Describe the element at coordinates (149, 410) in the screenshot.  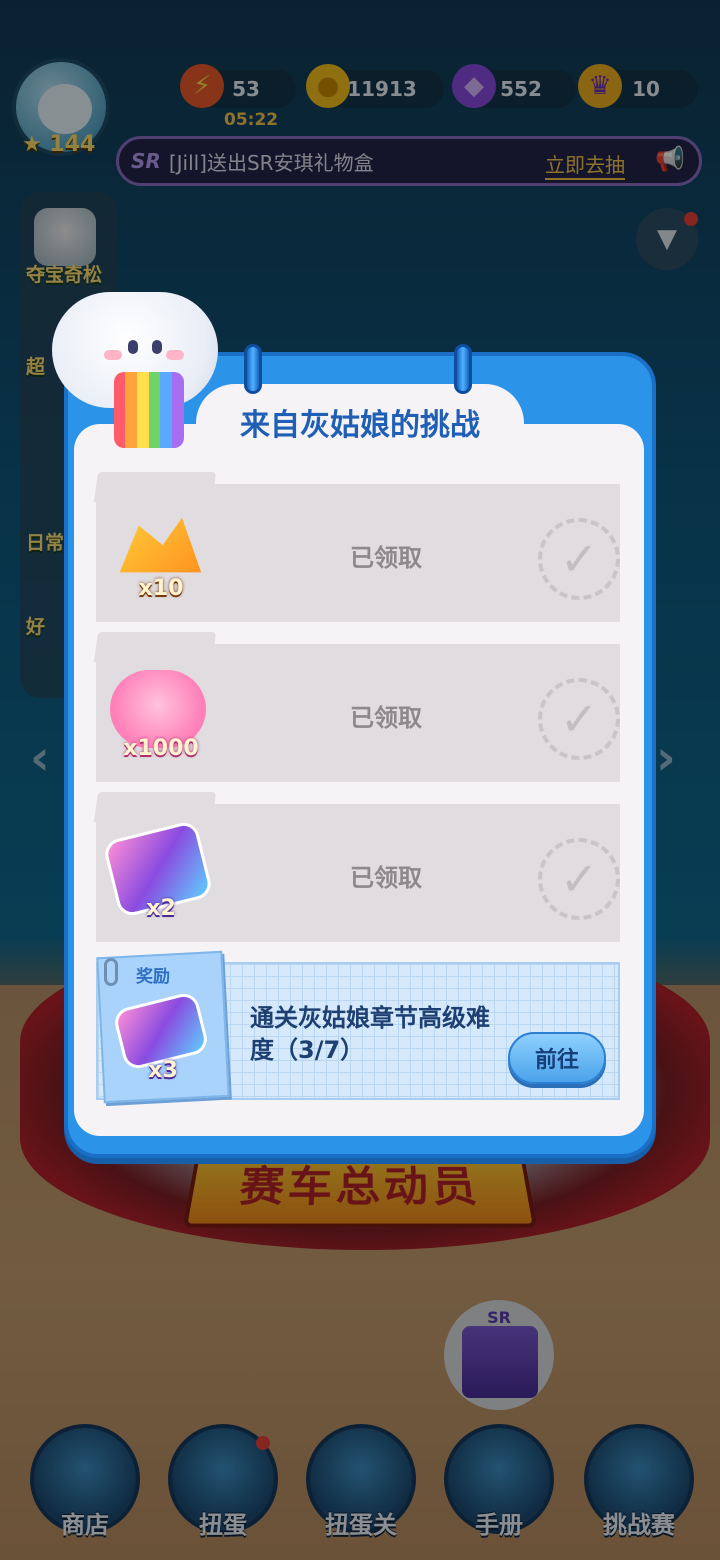
I see `rainbow-scarf-icon` at that location.